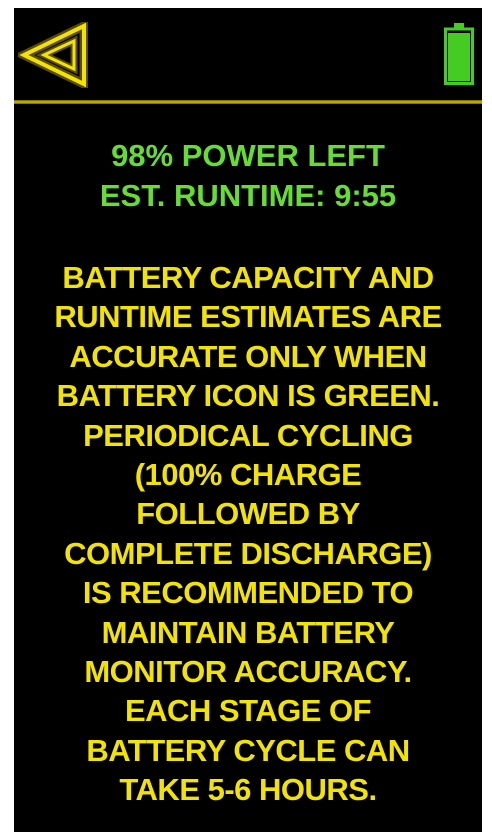 This screenshot has width=492, height=832. What do you see at coordinates (248, 514) in the screenshot?
I see `notice-line: FOLLOWED BY` at bounding box center [248, 514].